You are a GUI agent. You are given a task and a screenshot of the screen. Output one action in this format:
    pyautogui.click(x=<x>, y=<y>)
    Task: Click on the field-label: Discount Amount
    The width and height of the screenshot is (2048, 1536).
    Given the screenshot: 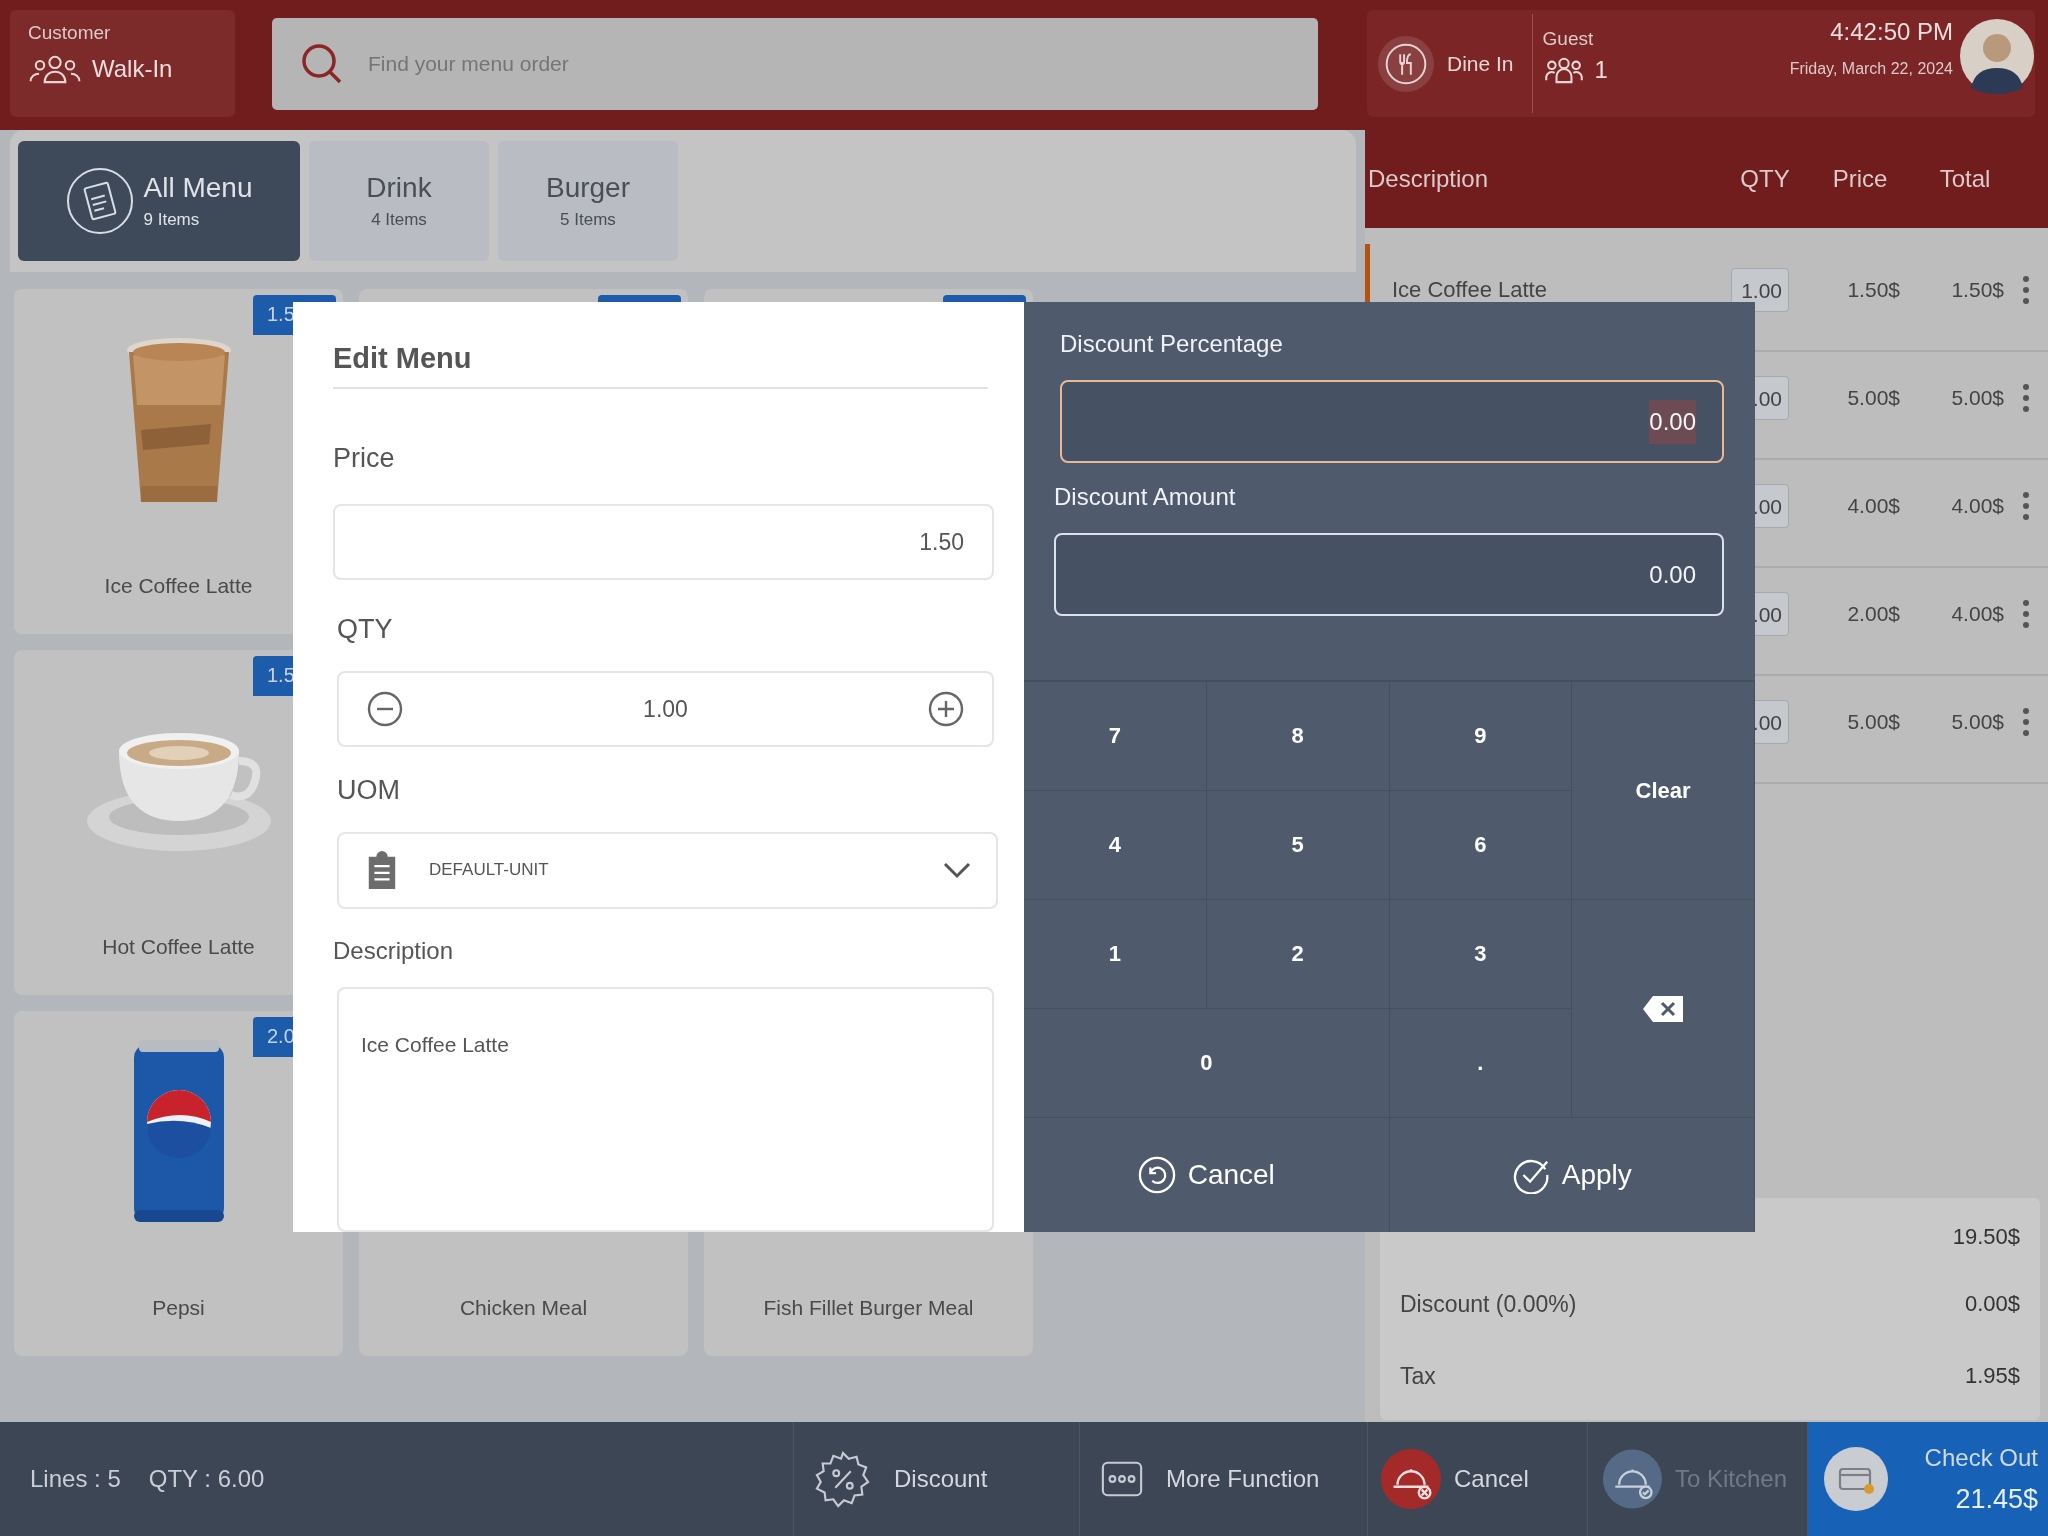 What is the action you would take?
    pyautogui.click(x=1145, y=497)
    